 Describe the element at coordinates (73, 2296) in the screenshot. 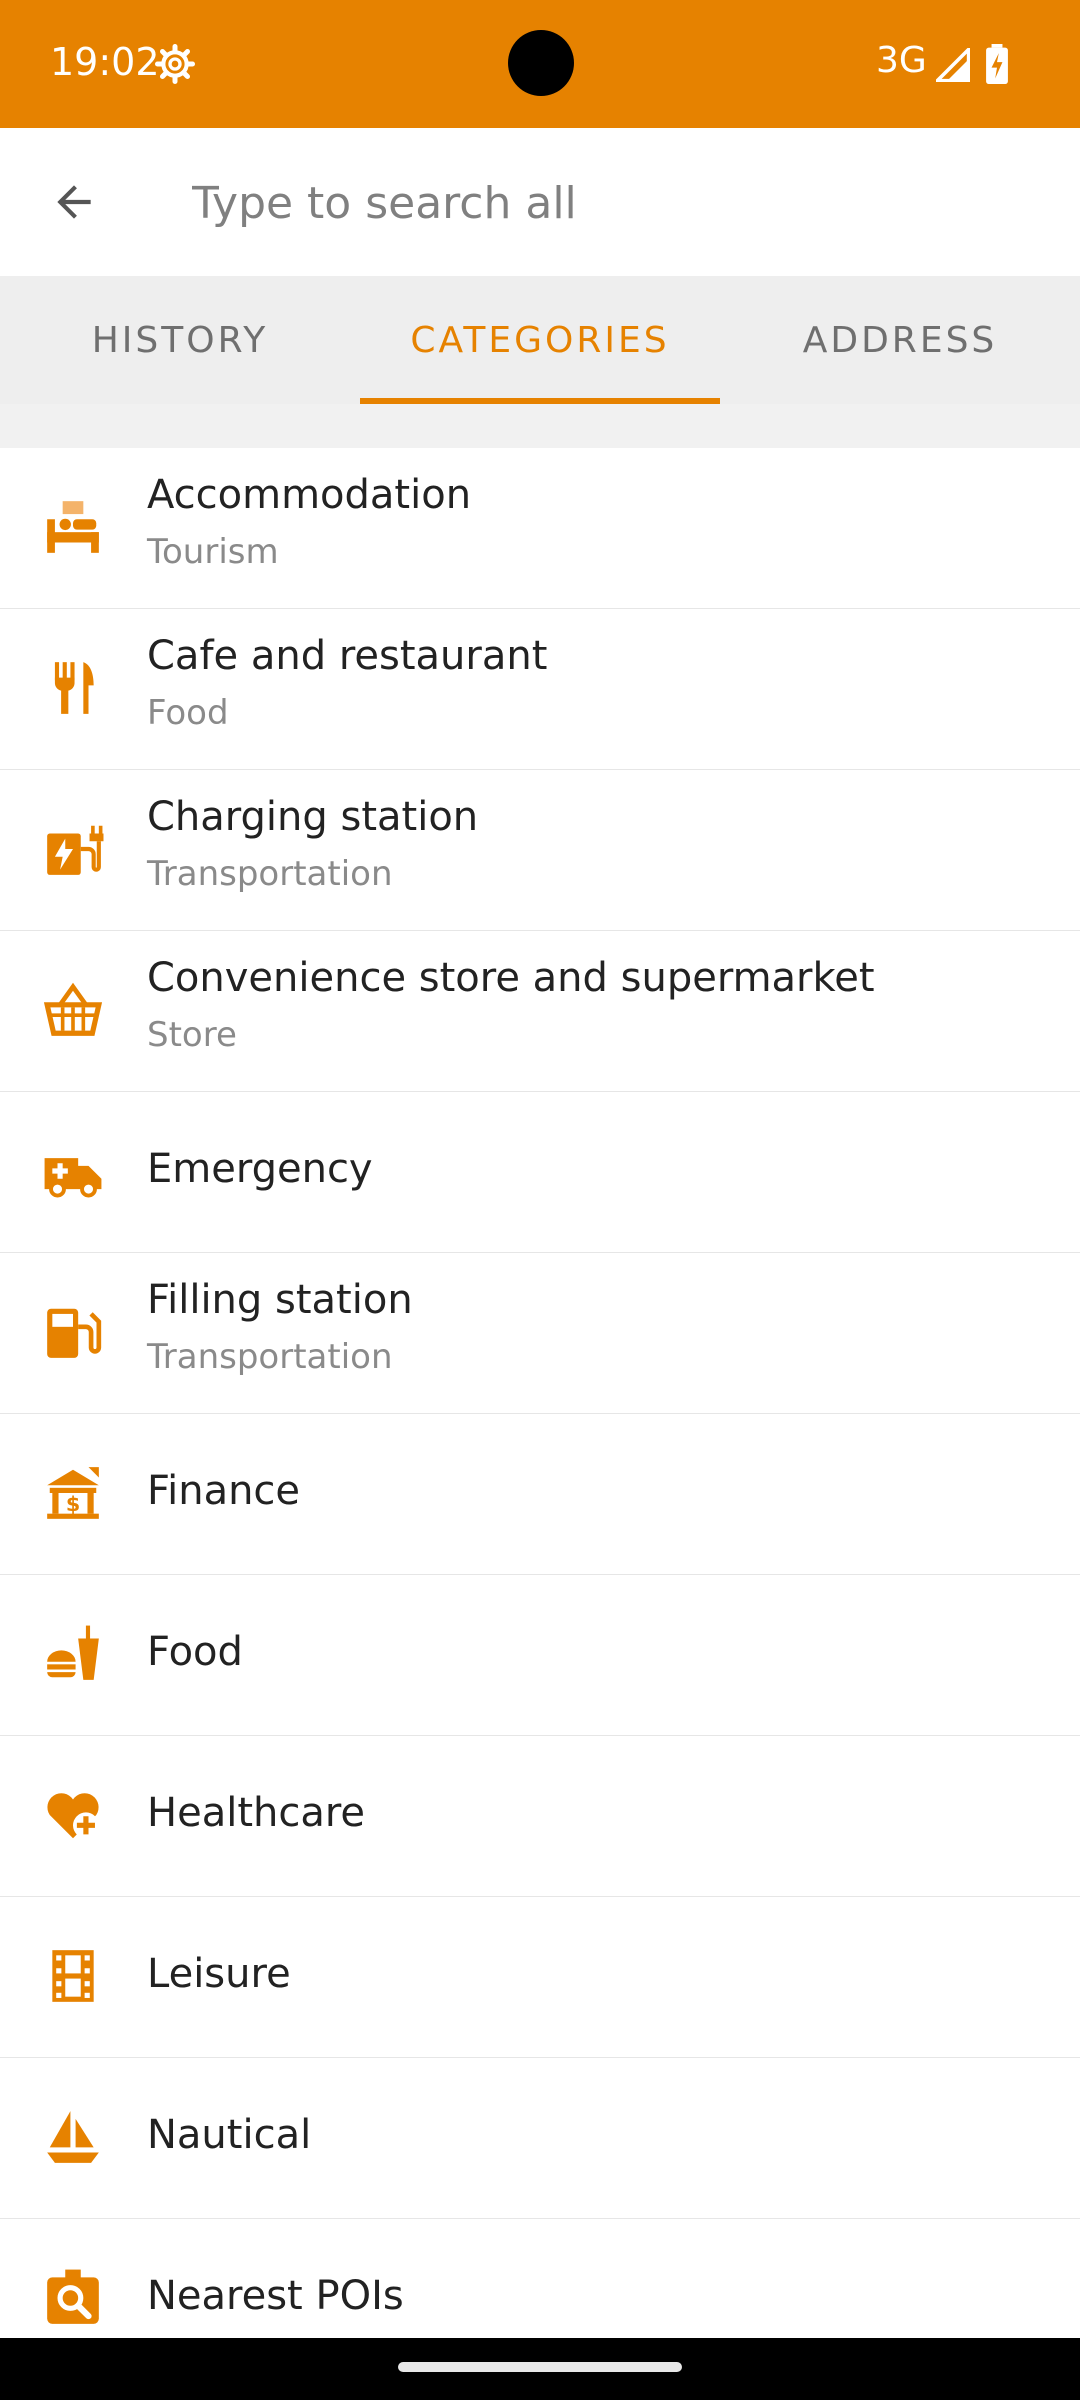

I see `search-map-icon` at that location.